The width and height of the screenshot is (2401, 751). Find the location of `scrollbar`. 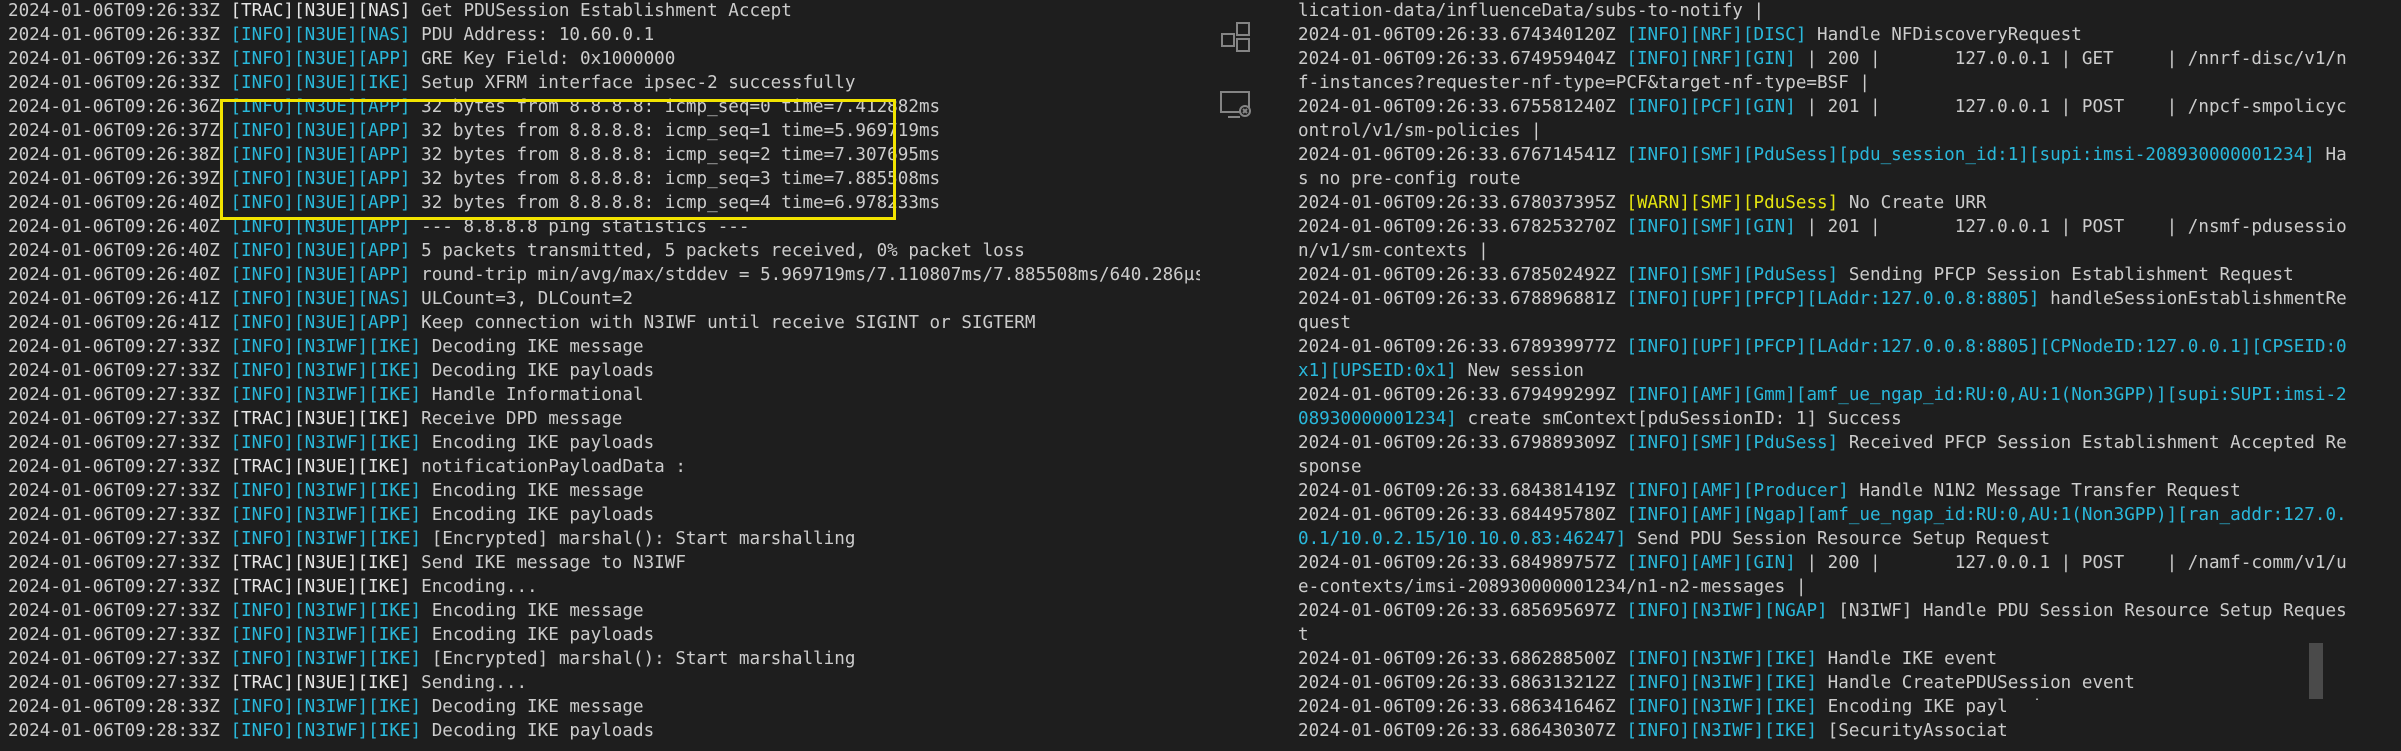

scrollbar is located at coordinates (2316, 375).